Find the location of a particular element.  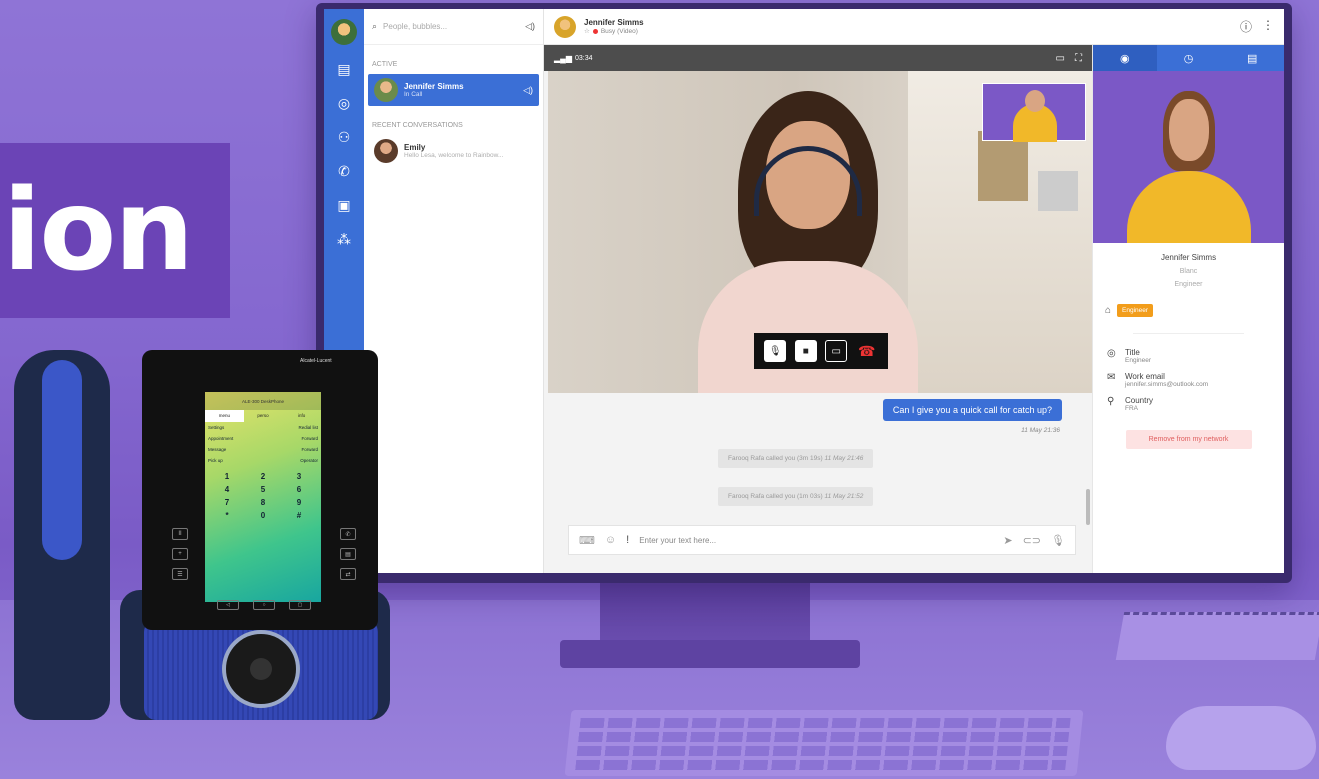

details-tabs: ◉ ◷ ▤ is located at coordinates (1188, 58).